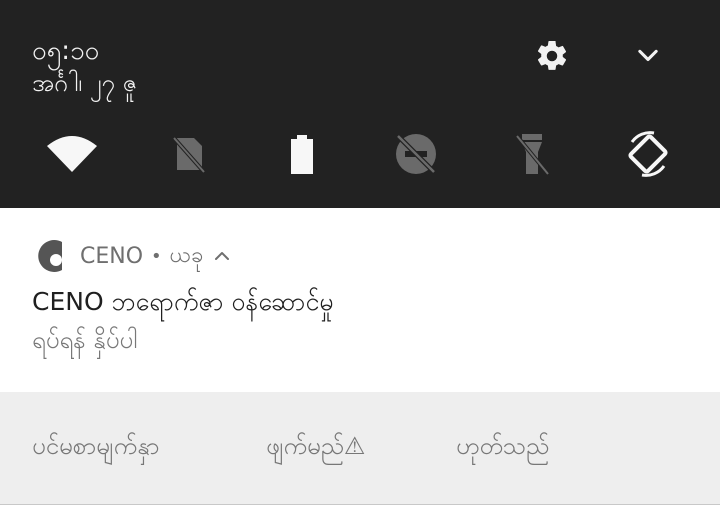 The image size is (720, 505). I want to click on delete-action-button: ဖျက်မည်⚠, so click(315, 446).